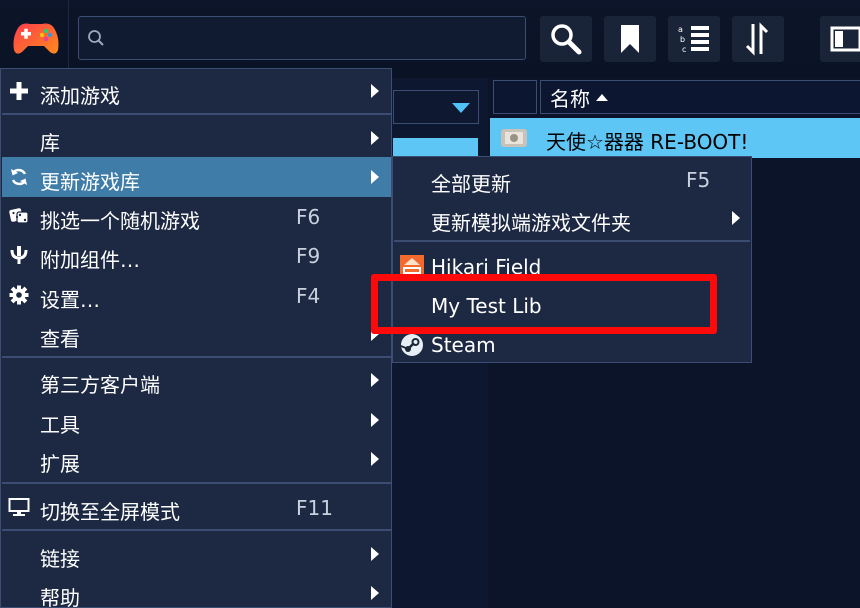 The image size is (860, 608). I want to click on menu-item-third-party-clients: 第三方客户端, so click(196, 380).